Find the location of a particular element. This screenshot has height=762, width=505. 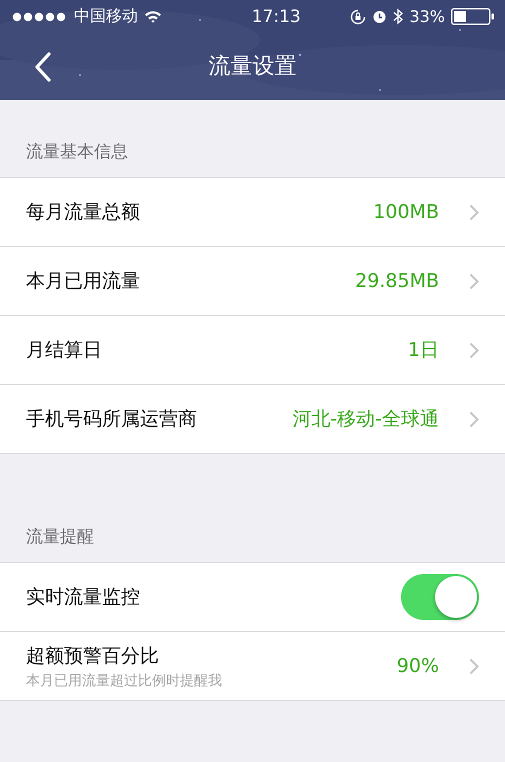

wifi-icon is located at coordinates (153, 16).